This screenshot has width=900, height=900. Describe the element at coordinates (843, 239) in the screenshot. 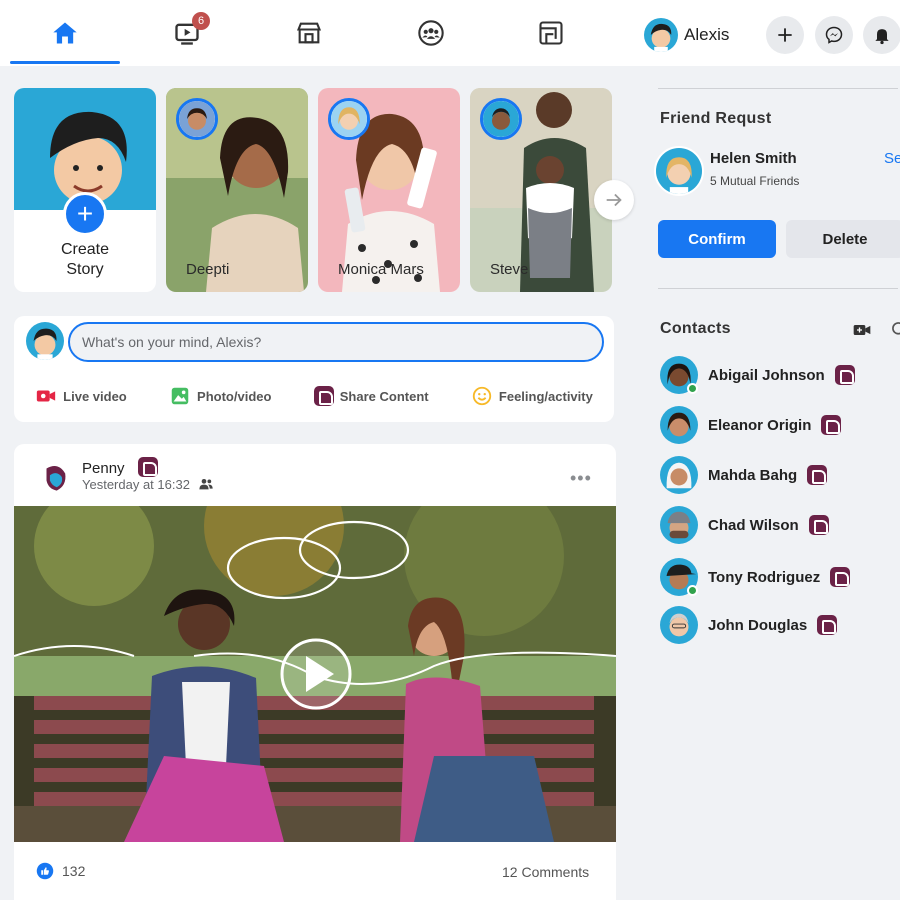

I see `delete-button: Delete` at that location.